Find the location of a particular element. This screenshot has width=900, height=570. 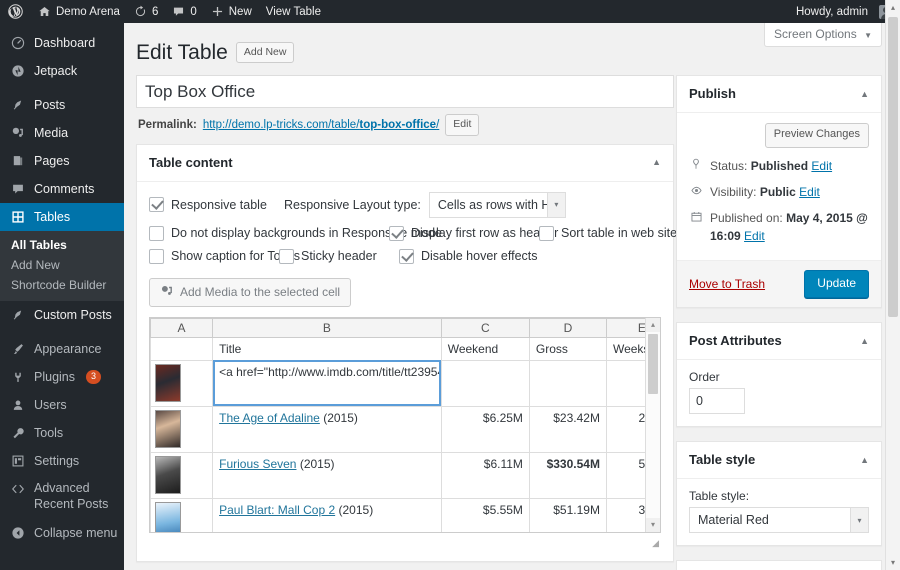

scroll-down-button: ▾ is located at coordinates (653, 524).